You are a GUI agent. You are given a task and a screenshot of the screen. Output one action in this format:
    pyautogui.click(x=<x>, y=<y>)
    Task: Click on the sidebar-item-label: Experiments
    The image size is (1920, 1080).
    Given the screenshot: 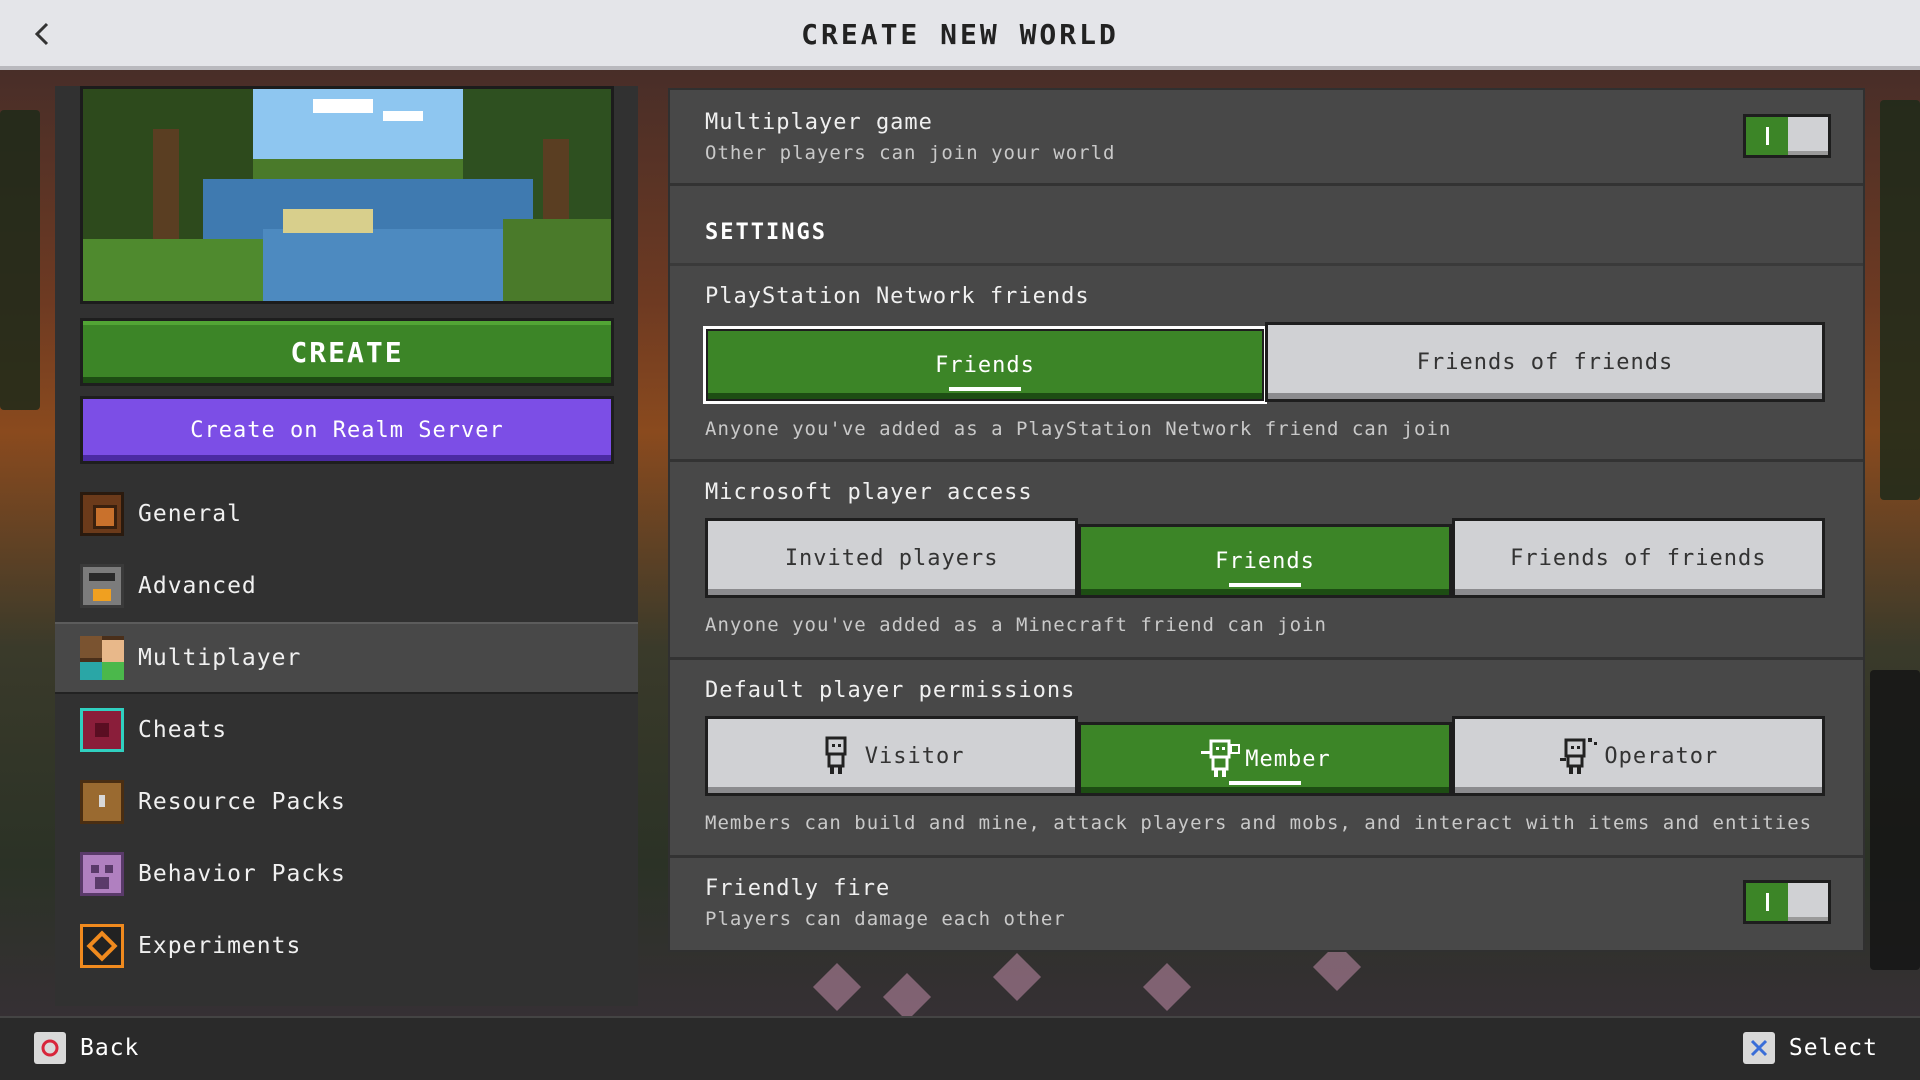 What is the action you would take?
    pyautogui.click(x=220, y=946)
    